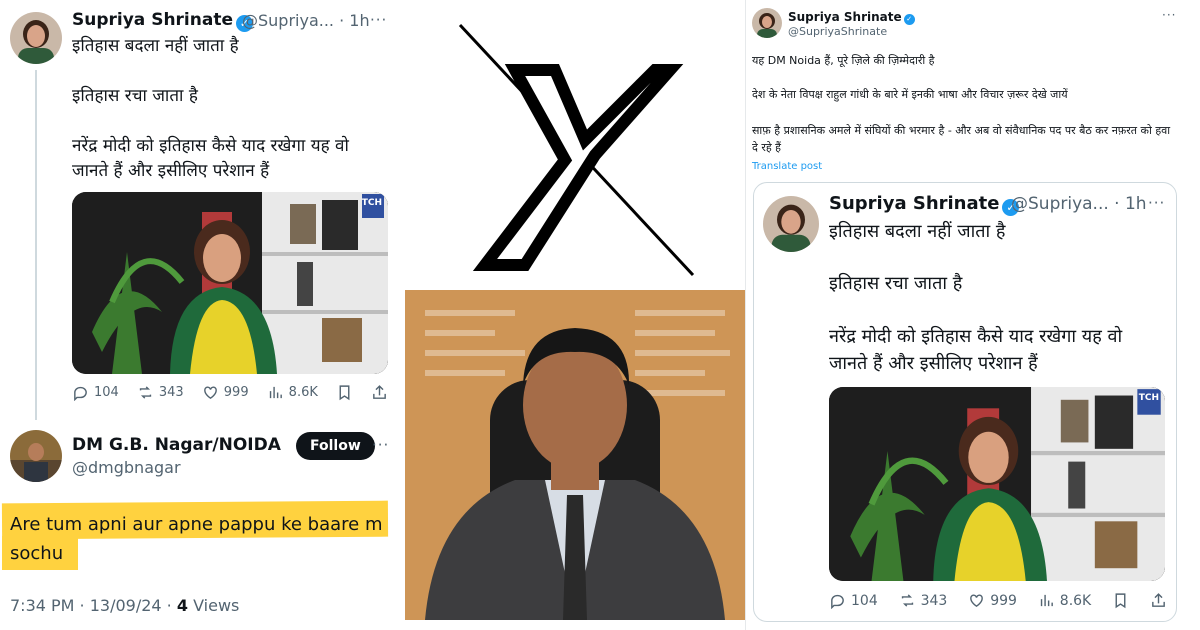 The image size is (1200, 630). What do you see at coordinates (36, 456) in the screenshot?
I see `dm-avatar` at bounding box center [36, 456].